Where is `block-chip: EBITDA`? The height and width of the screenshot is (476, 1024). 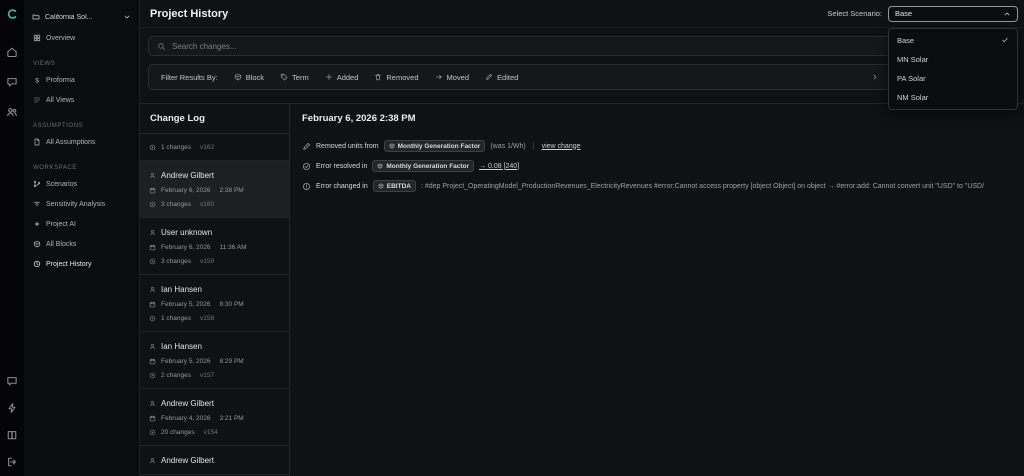
block-chip: EBITDA is located at coordinates (394, 186).